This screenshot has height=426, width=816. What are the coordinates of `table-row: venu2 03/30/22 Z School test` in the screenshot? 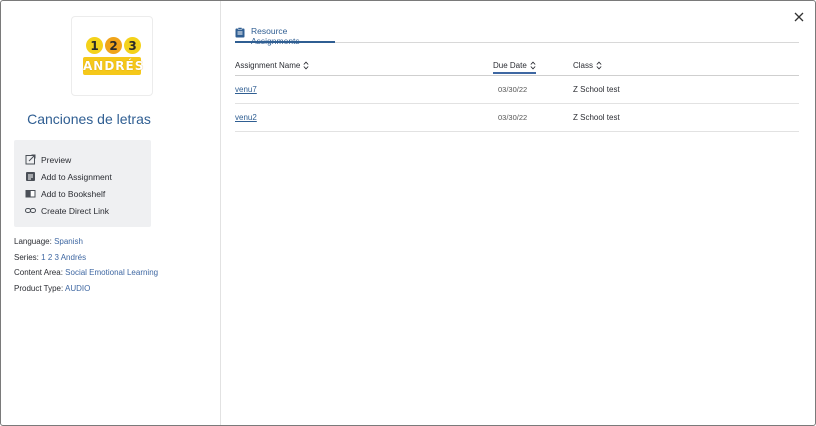 It's located at (517, 118).